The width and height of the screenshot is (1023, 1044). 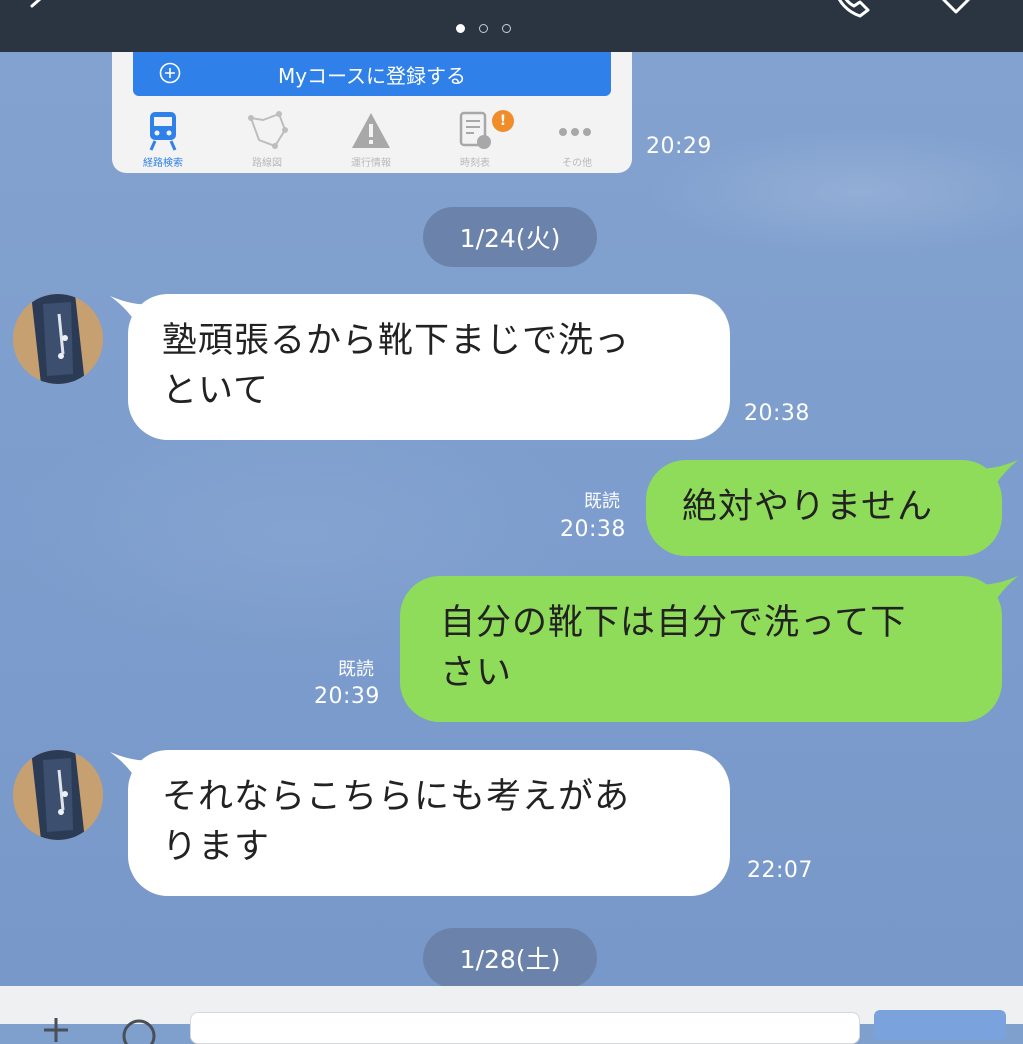 What do you see at coordinates (511, 26) in the screenshot?
I see `chat-header` at bounding box center [511, 26].